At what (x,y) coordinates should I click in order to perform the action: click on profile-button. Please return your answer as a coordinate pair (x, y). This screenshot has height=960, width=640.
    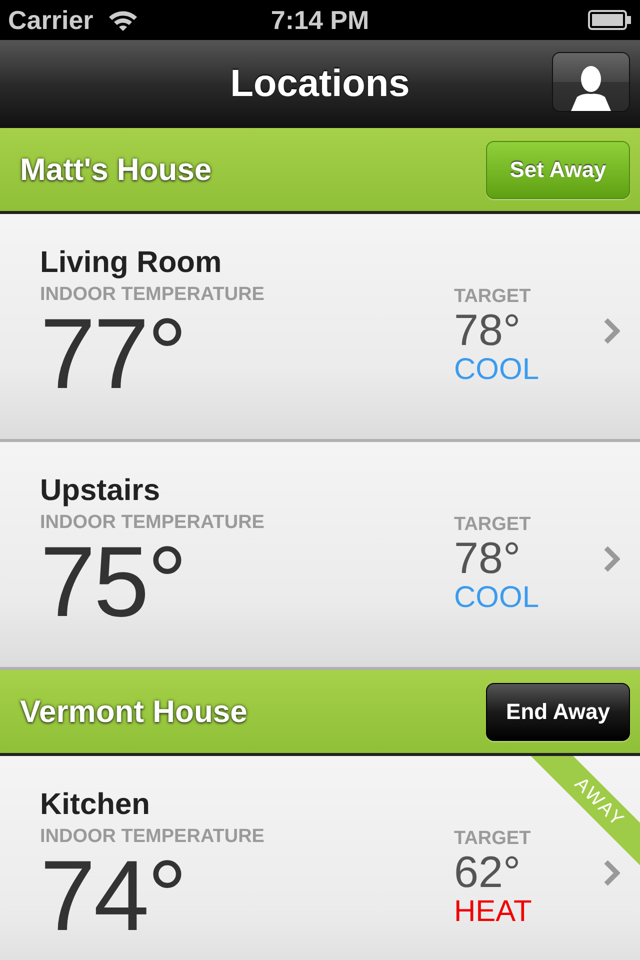
    Looking at the image, I should click on (591, 82).